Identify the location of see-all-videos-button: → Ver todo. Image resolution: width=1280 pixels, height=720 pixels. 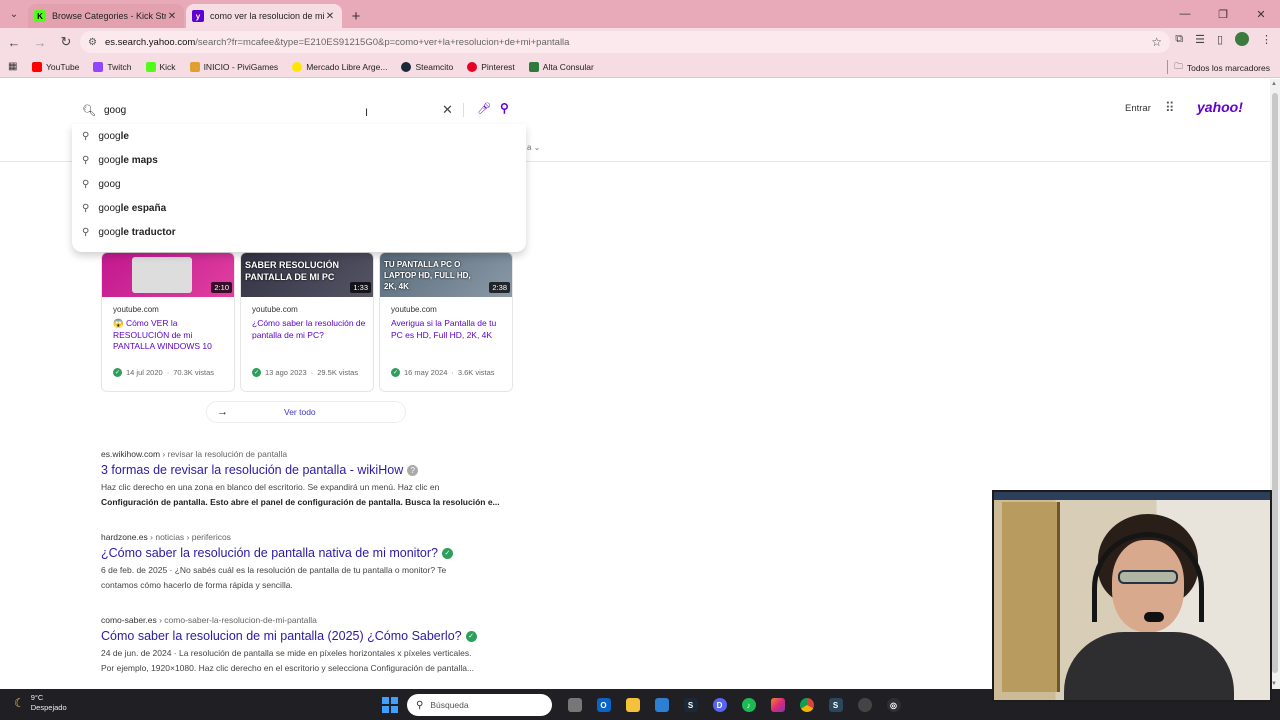
(306, 412).